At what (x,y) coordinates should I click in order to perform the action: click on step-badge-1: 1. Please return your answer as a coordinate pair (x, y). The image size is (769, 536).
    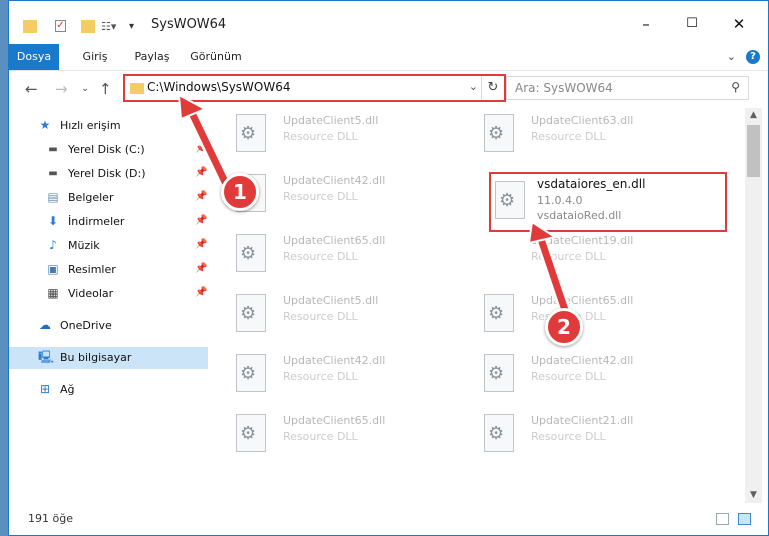
    Looking at the image, I should click on (240, 192).